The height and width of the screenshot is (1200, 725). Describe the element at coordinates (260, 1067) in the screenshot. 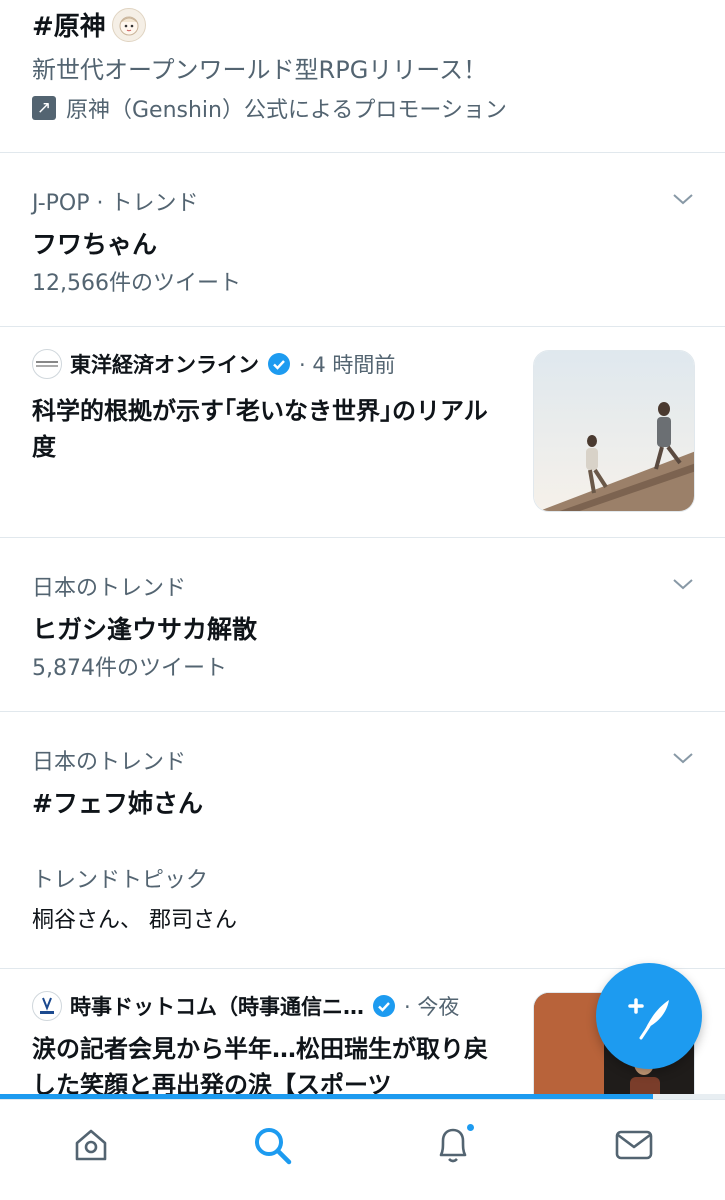

I see `news-headline: 涙の記者会見から半年…松田瑞生が取り戻した笑顔と再出発の涙【スポーツ` at that location.